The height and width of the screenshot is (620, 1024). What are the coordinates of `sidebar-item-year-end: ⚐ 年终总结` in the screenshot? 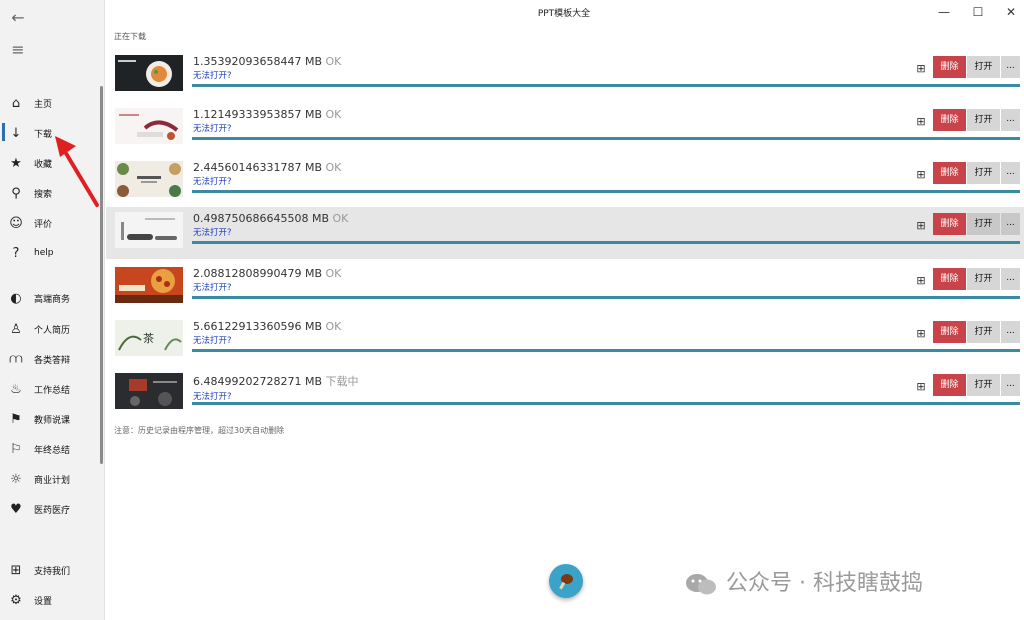 It's located at (50, 449).